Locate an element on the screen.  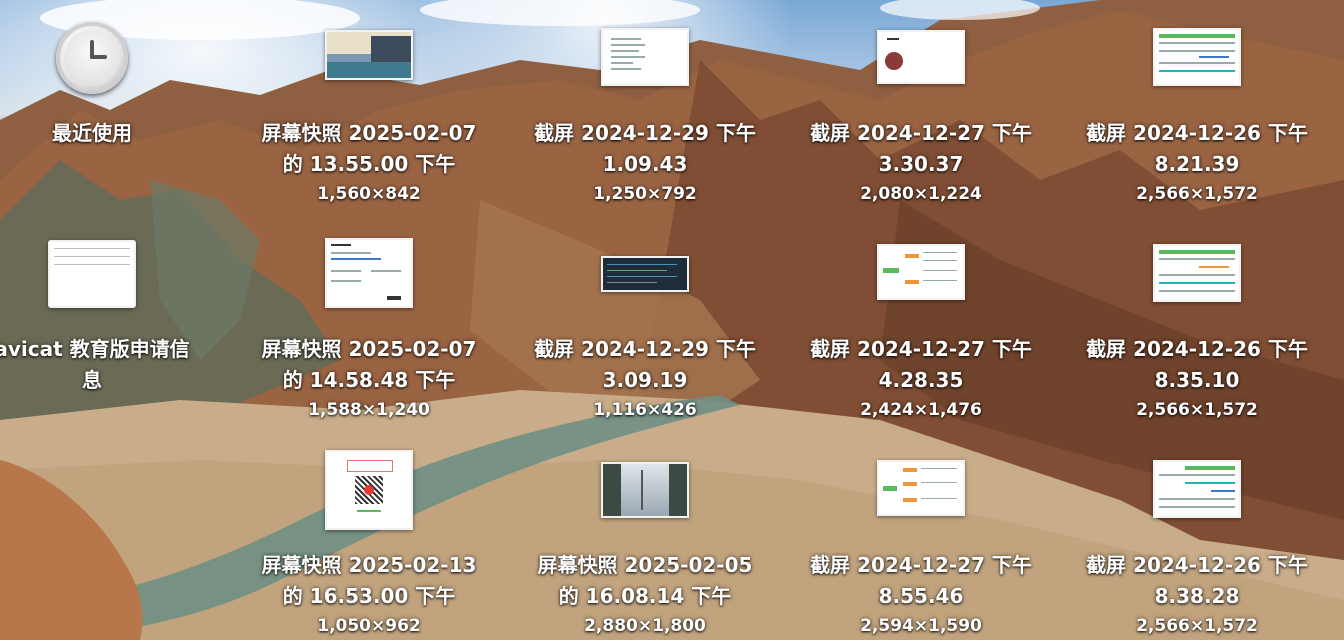
icon-label: 8.38.28 is located at coordinates (1197, 596).